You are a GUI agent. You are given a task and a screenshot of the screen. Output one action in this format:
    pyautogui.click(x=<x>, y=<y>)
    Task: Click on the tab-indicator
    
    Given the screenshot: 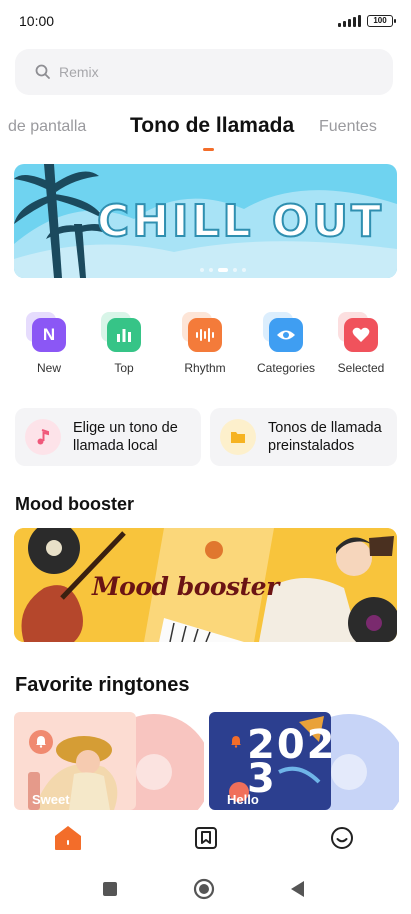 What is the action you would take?
    pyautogui.click(x=208, y=149)
    